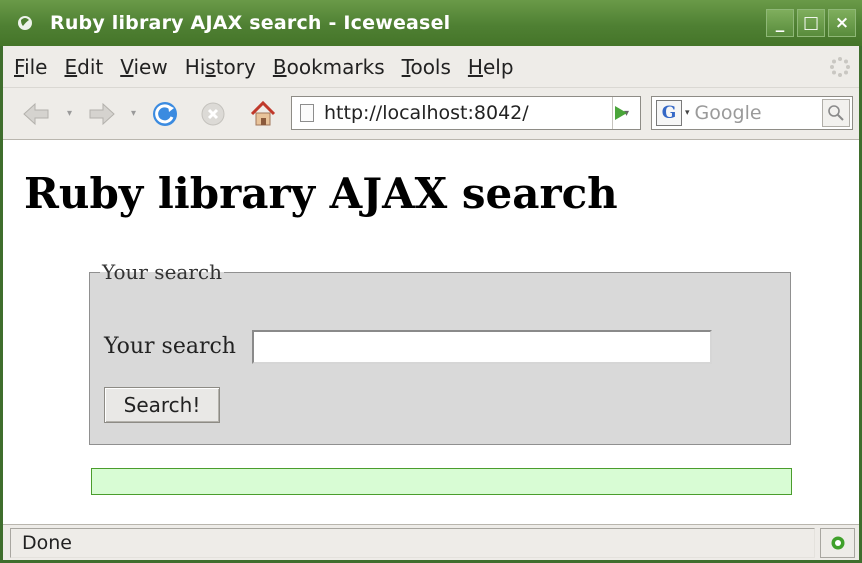 This screenshot has height=563, width=862. What do you see at coordinates (162, 272) in the screenshot?
I see `fieldset-legend: Your search` at bounding box center [162, 272].